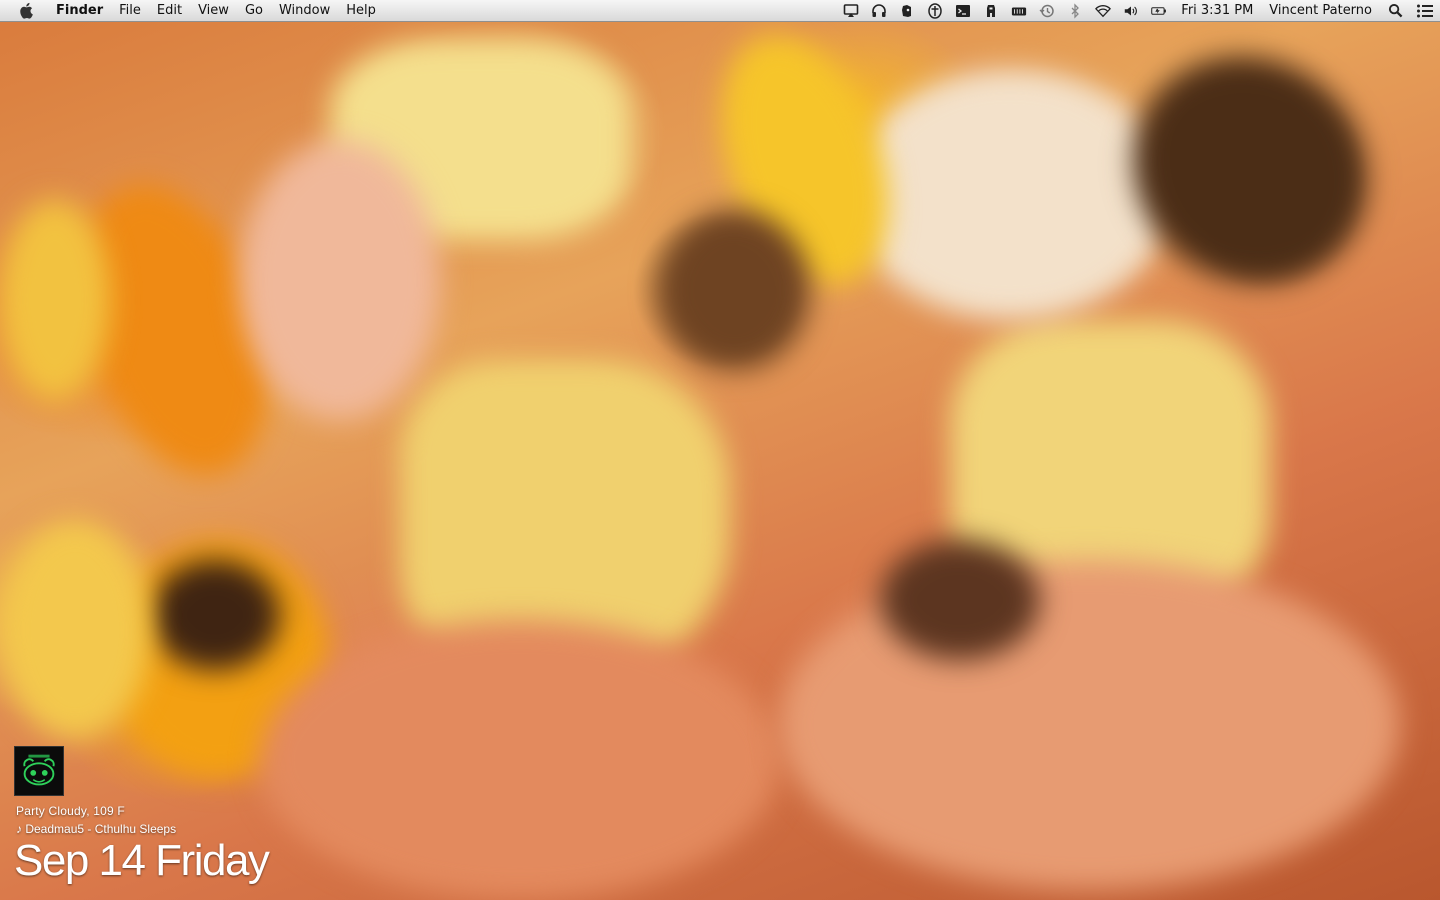  Describe the element at coordinates (907, 11) in the screenshot. I see `evernote-icon` at that location.